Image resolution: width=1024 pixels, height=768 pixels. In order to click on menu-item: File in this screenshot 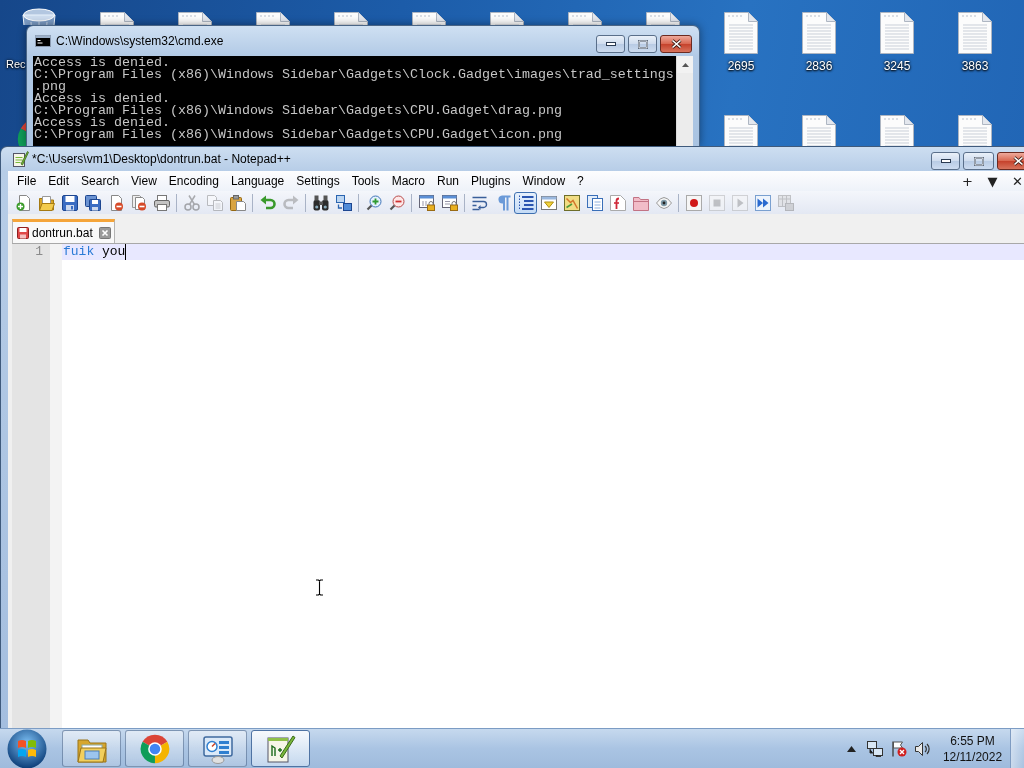, I will do `click(27, 181)`.